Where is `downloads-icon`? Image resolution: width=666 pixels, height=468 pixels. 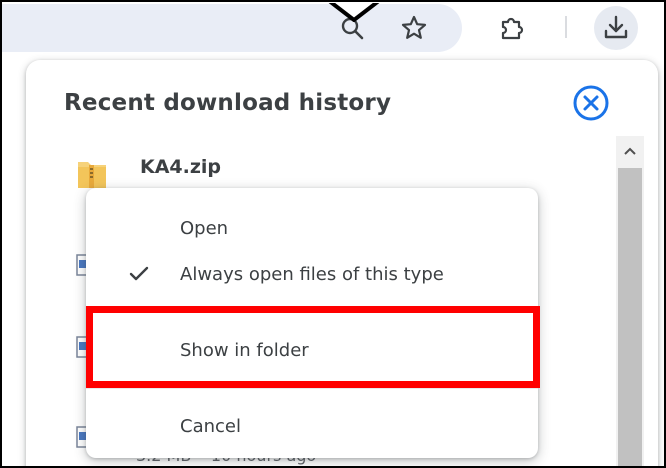 downloads-icon is located at coordinates (616, 28).